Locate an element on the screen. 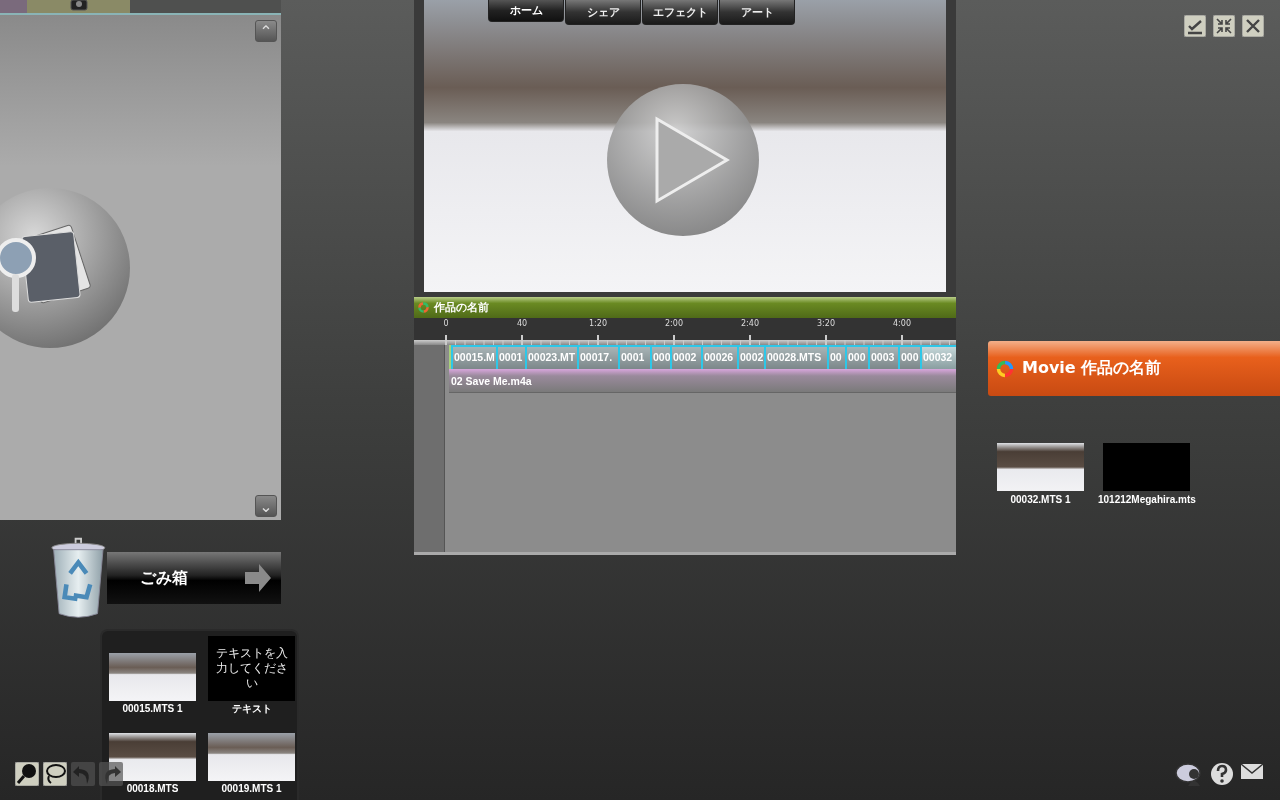 The height and width of the screenshot is (800, 1280). ruler-label: 4:00 is located at coordinates (902, 324).